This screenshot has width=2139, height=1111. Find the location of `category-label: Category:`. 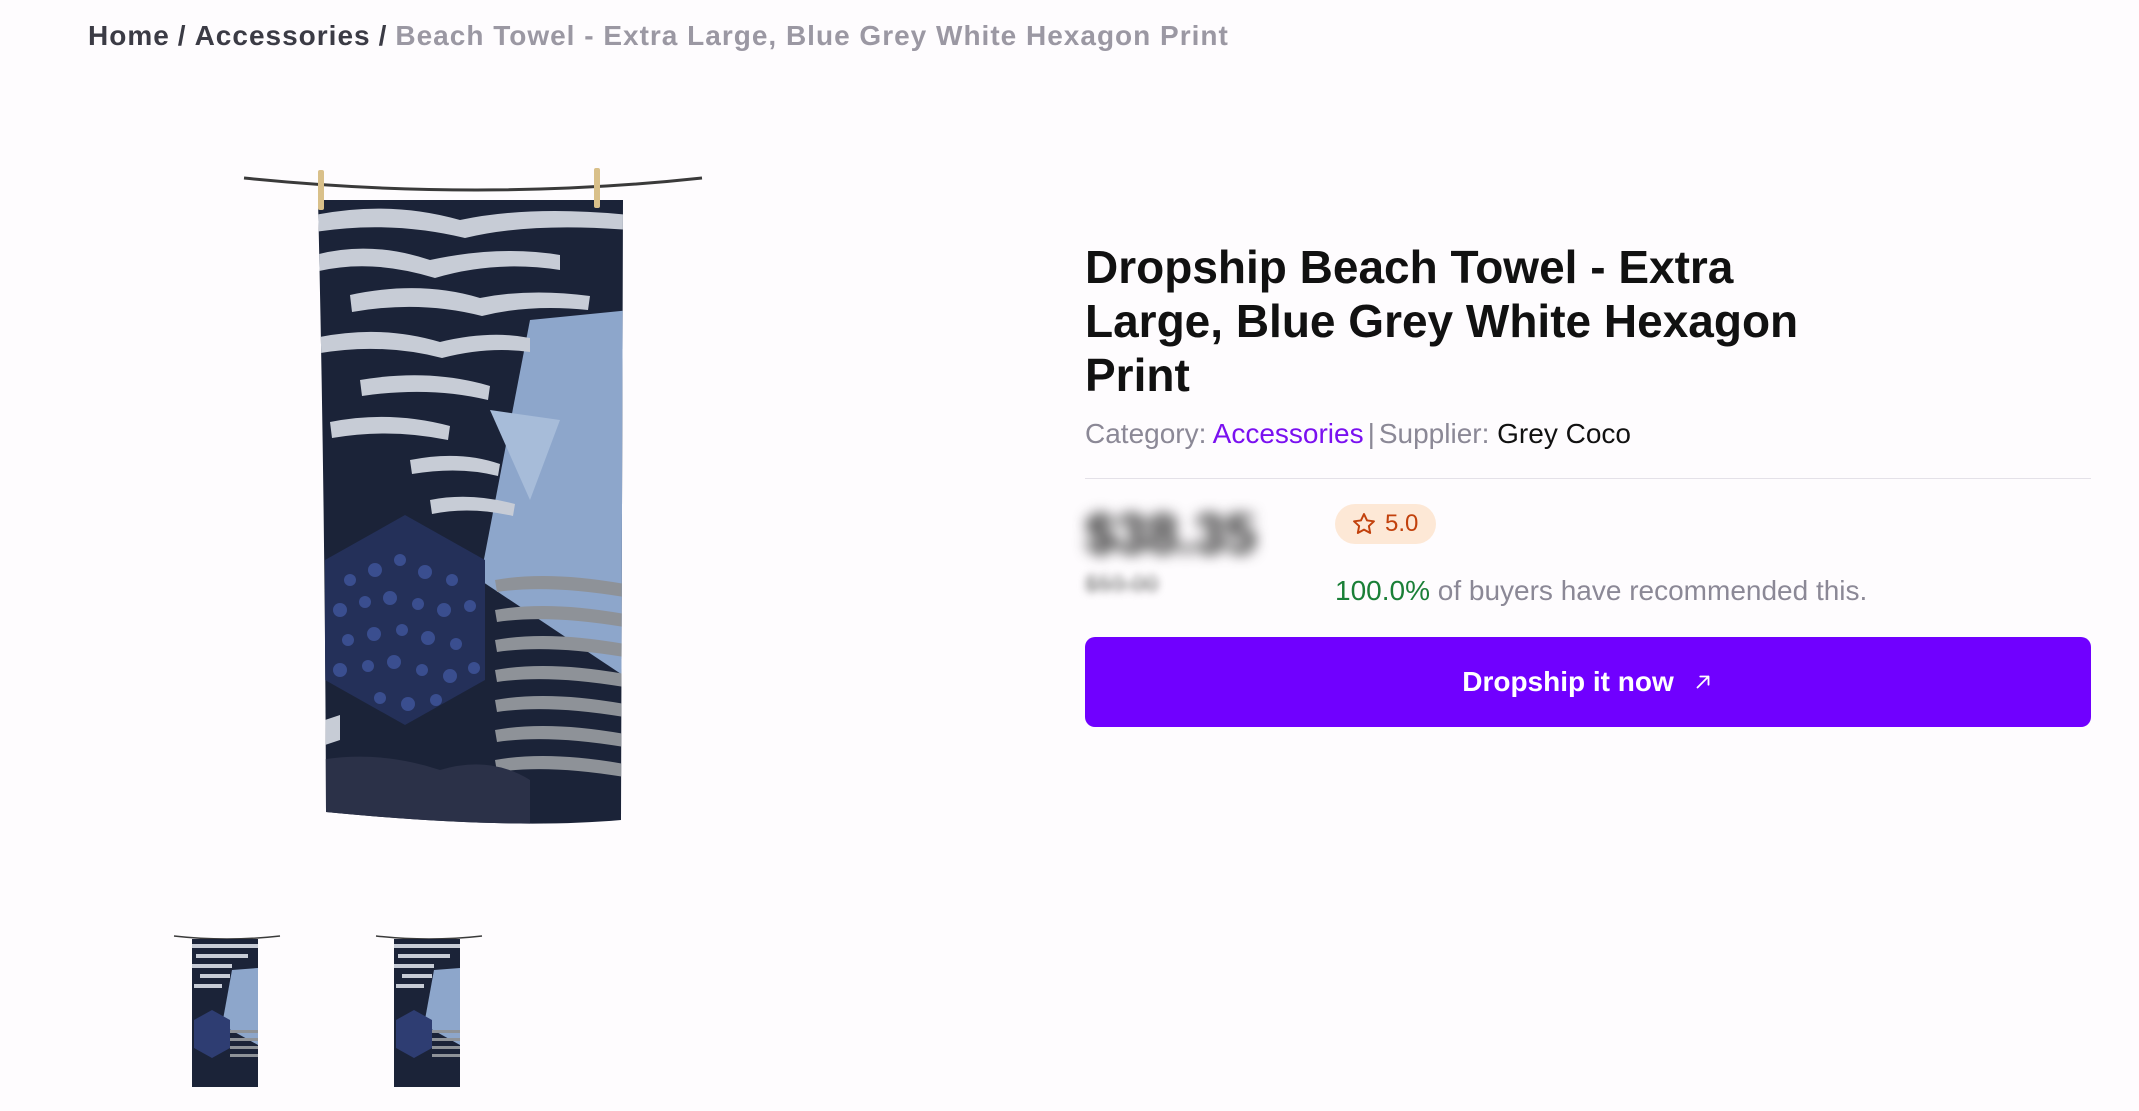

category-label: Category: is located at coordinates (1146, 433).